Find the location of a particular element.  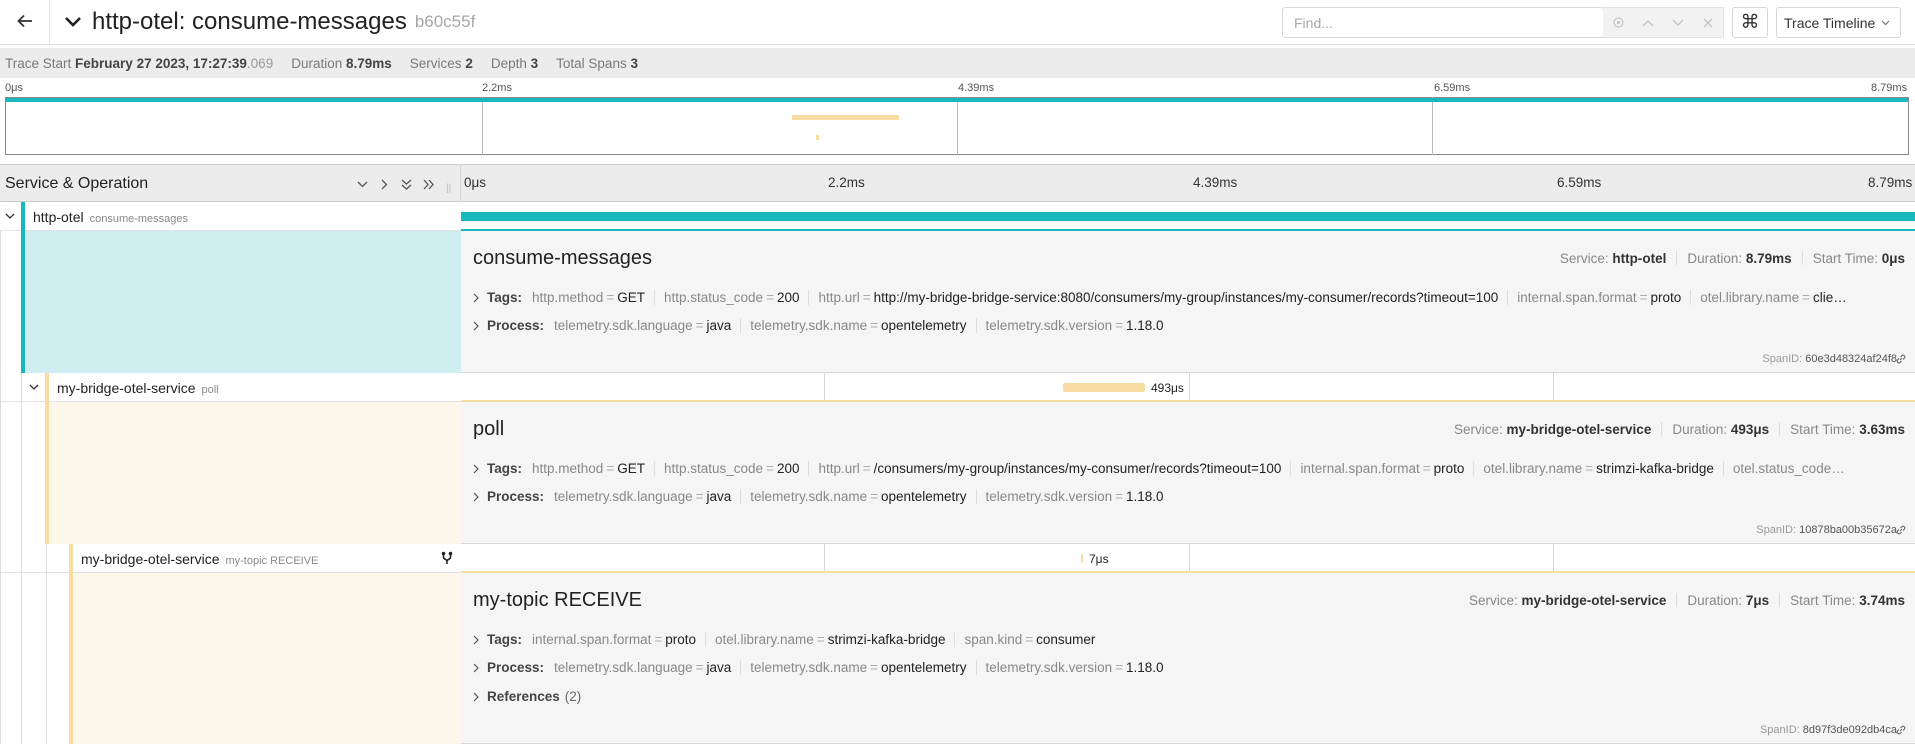

close-icon is located at coordinates (1708, 22).